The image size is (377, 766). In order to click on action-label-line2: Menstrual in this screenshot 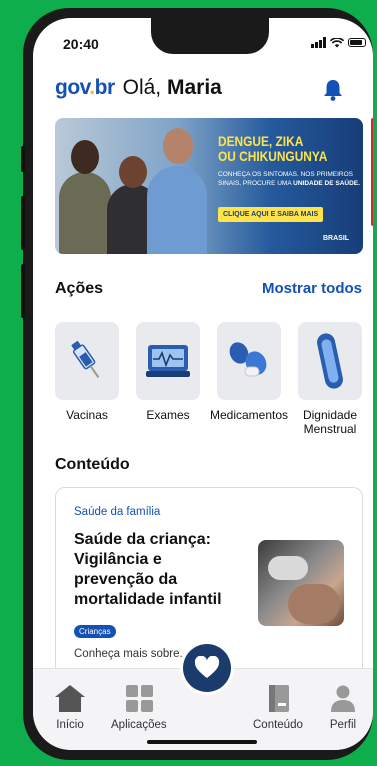, I will do `click(330, 429)`.